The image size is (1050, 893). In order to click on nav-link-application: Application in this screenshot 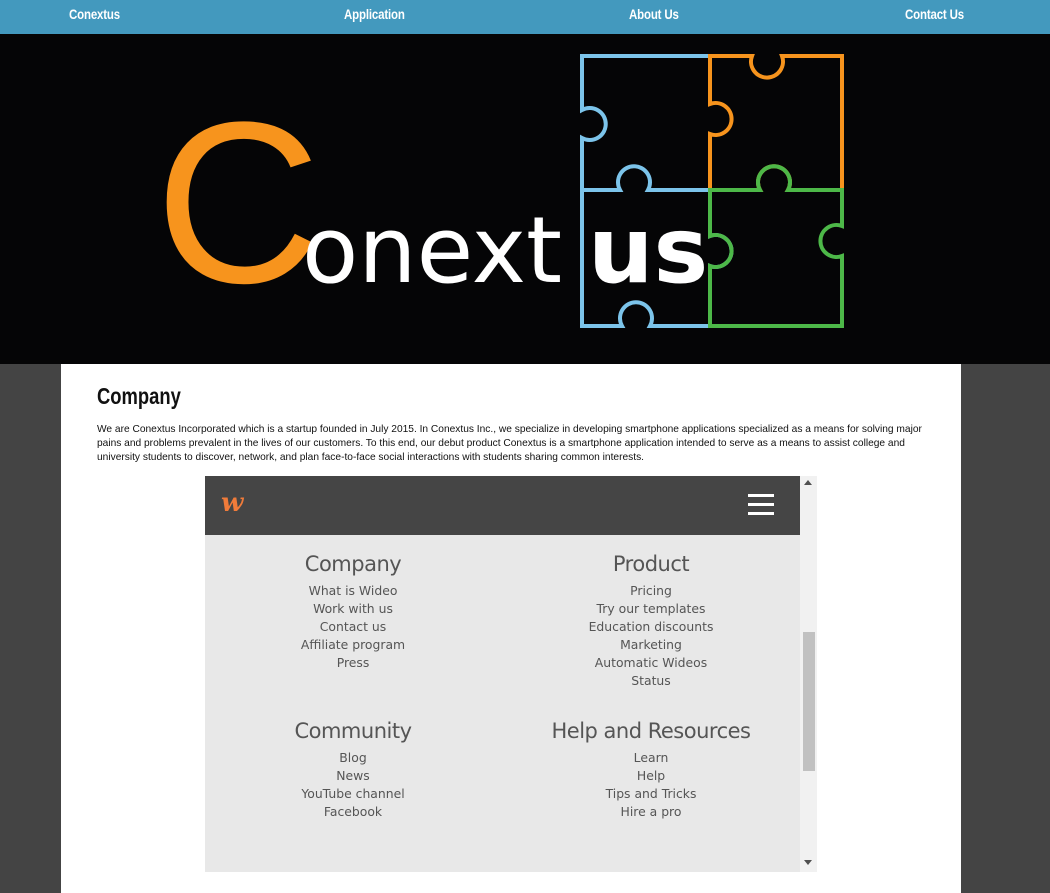, I will do `click(374, 14)`.